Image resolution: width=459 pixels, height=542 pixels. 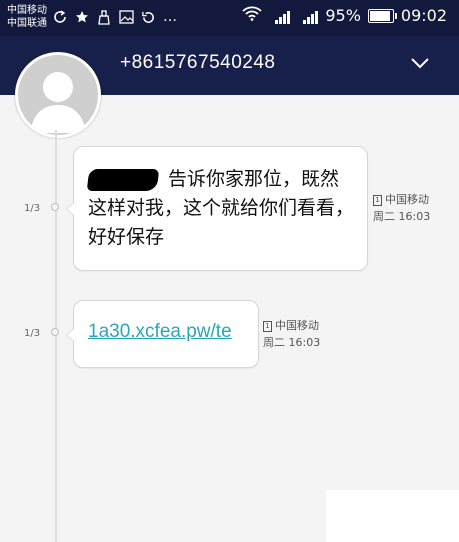 I want to click on message-bubble: 1a30.xcfea.pw/te, so click(x=162, y=334).